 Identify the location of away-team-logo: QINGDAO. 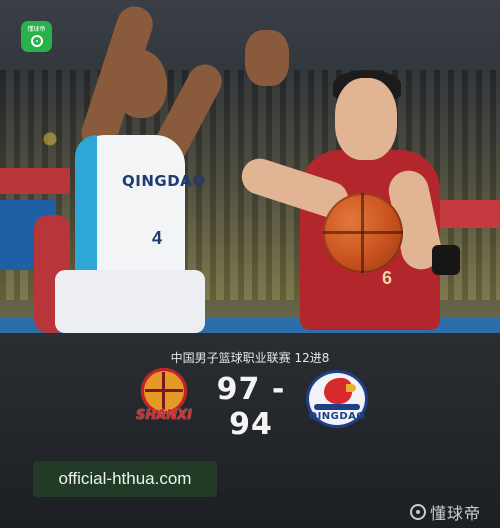
(337, 399).